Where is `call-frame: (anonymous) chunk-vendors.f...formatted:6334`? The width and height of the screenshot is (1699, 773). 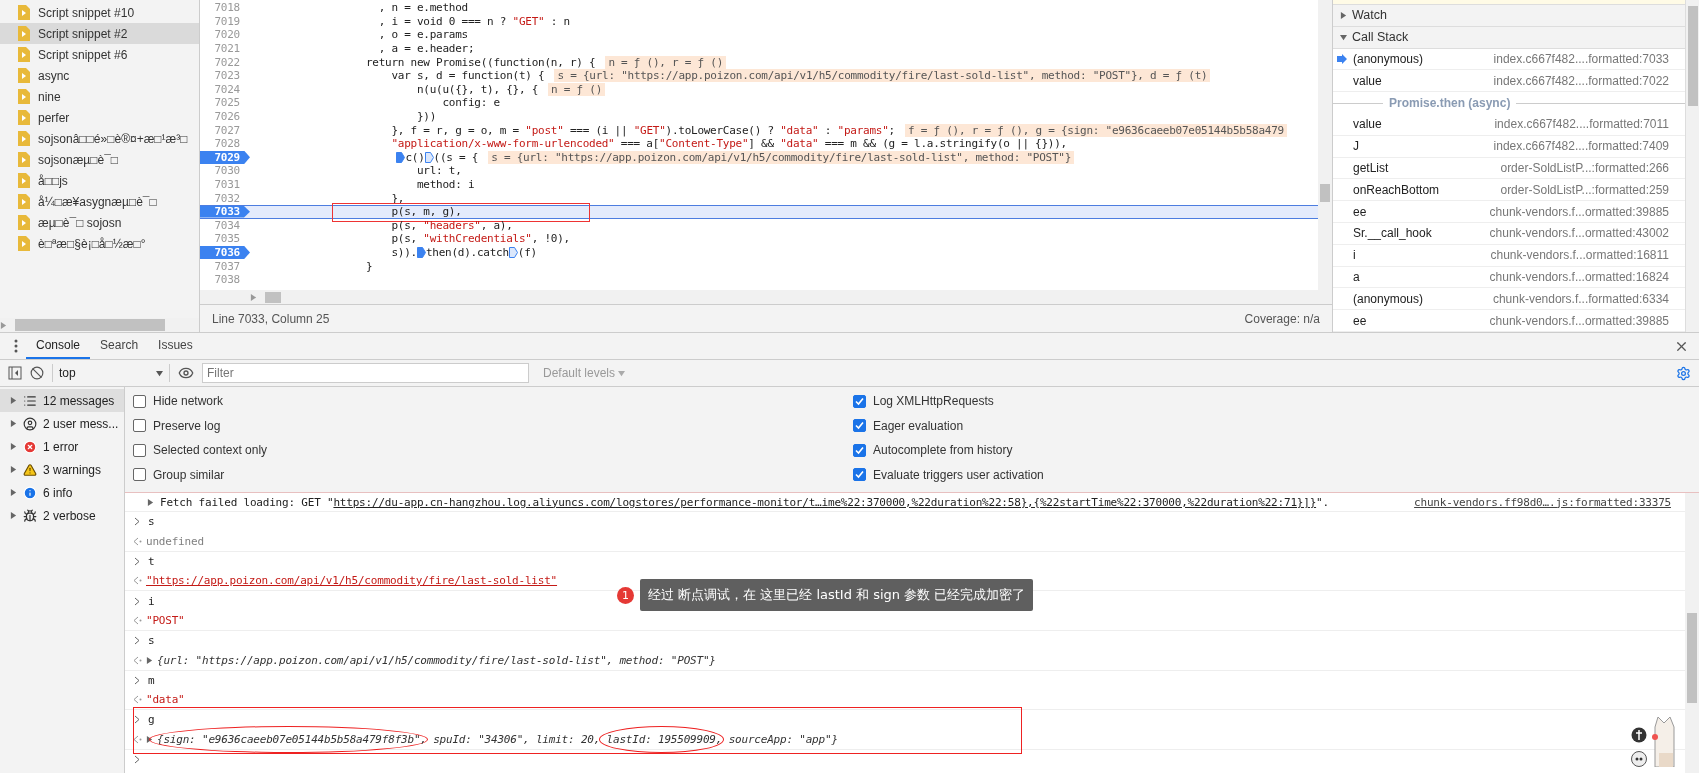
call-frame: (anonymous) chunk-vendors.f...formatted:6334 is located at coordinates (1509, 299).